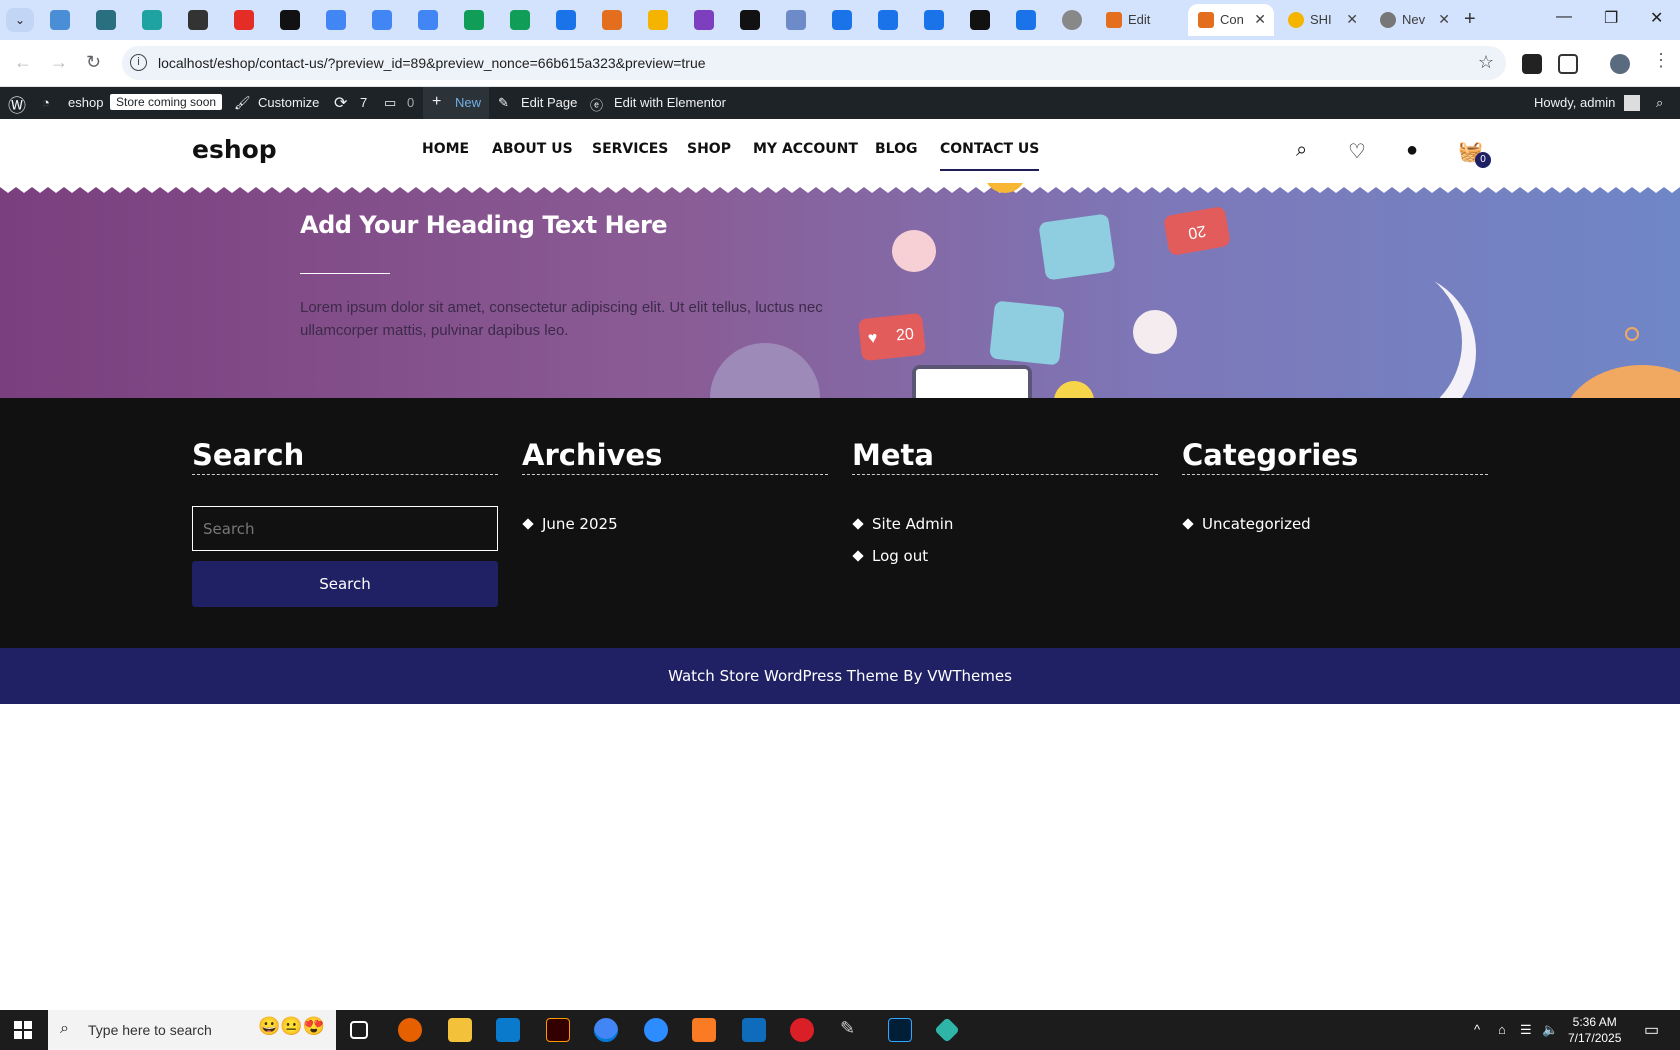 The width and height of the screenshot is (1680, 1050). What do you see at coordinates (606, 1030) in the screenshot?
I see `chrome-icon` at bounding box center [606, 1030].